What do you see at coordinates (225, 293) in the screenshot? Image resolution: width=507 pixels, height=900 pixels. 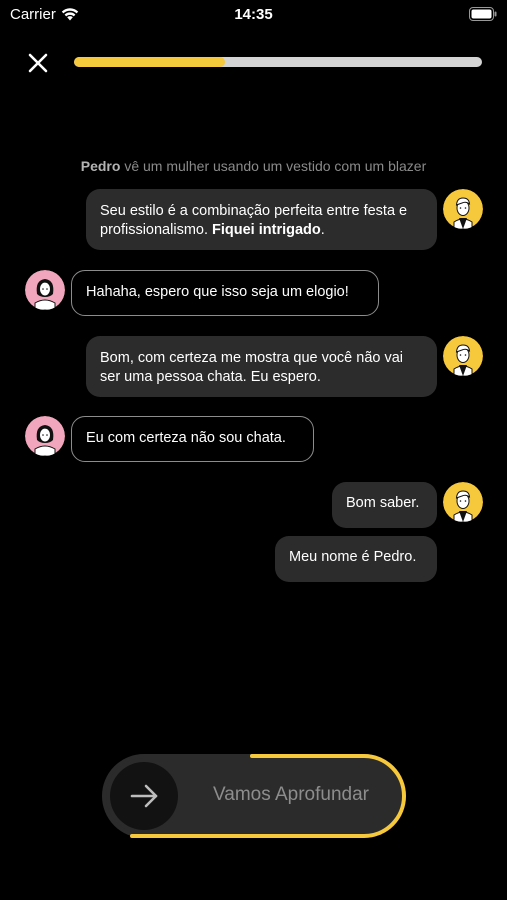 I see `message-bubble: Hahaha, espero que isso seja um elogio!` at bounding box center [225, 293].